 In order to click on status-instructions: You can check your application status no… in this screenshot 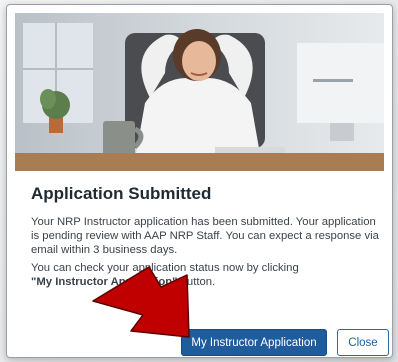, I will do `click(206, 275)`.